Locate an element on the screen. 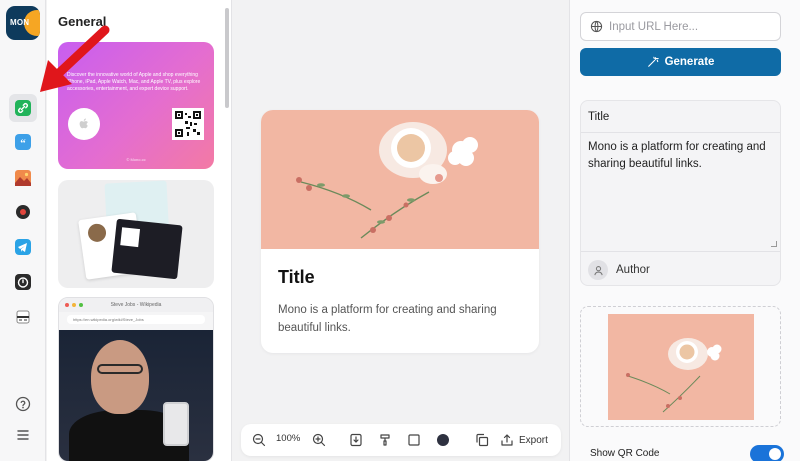 The image size is (800, 461). help-icon is located at coordinates (23, 404).